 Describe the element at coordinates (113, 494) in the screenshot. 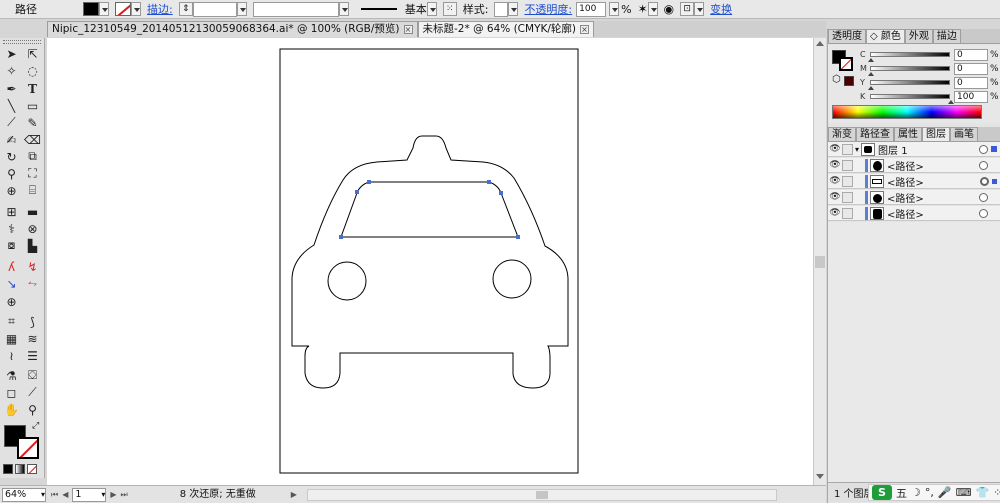

I see `next-artboard-icon: ▶` at that location.